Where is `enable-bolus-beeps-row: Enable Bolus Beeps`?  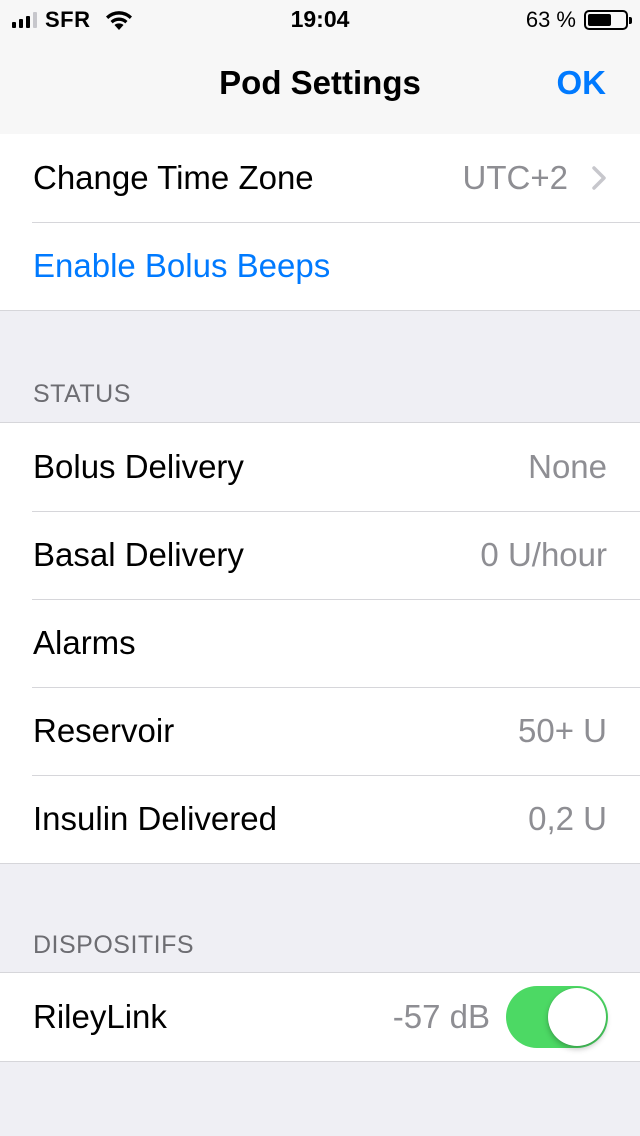 enable-bolus-beeps-row: Enable Bolus Beeps is located at coordinates (320, 266).